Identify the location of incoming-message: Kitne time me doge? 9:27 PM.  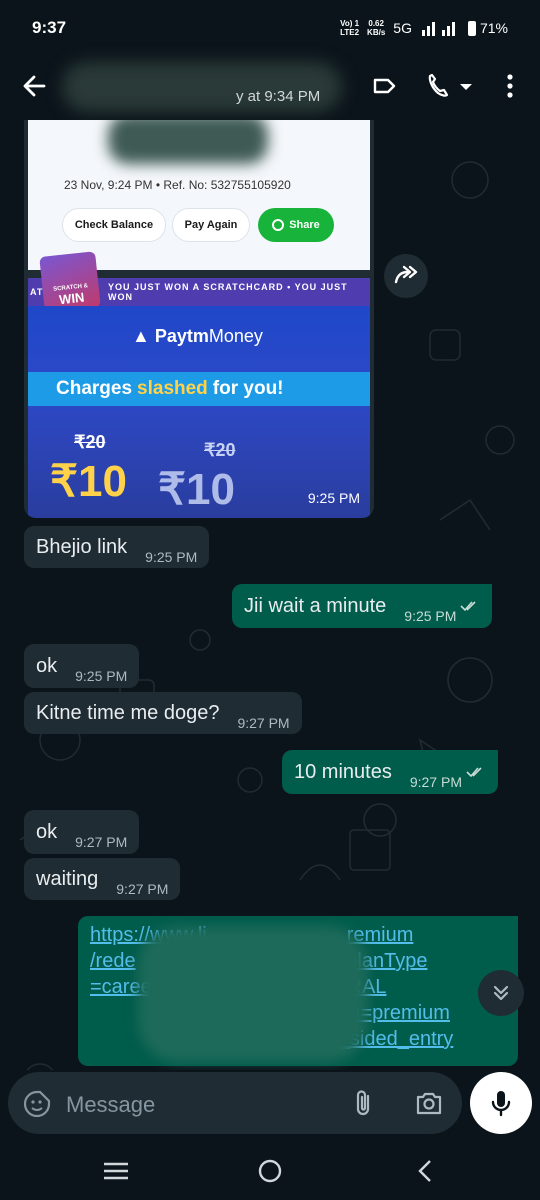
(163, 713).